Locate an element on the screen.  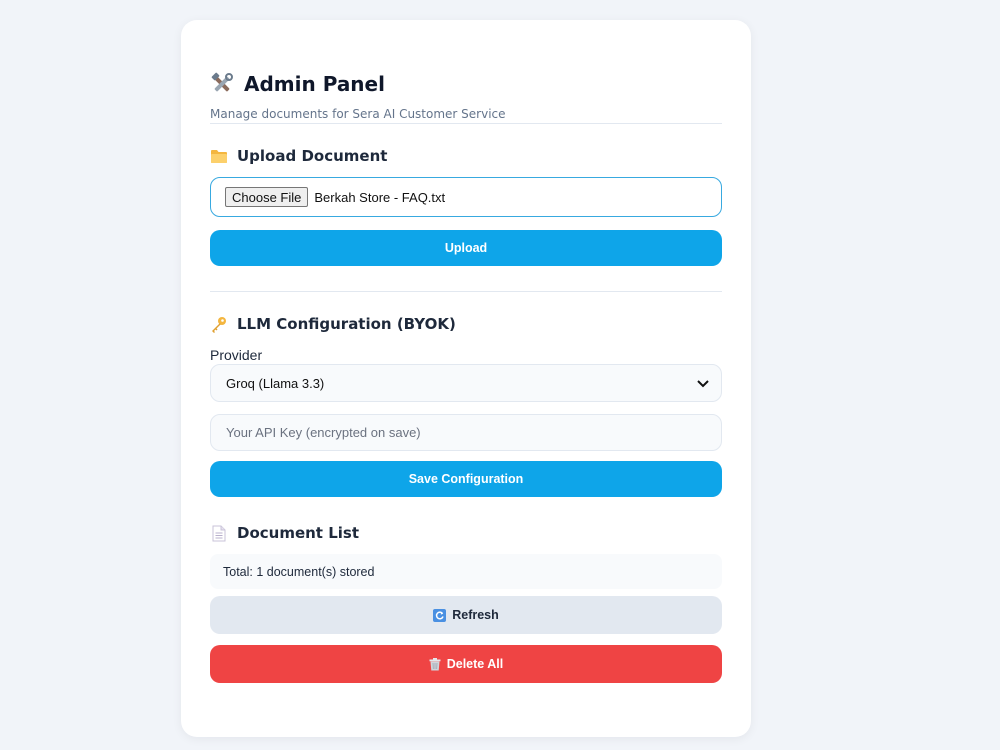
refresh-button: Refresh is located at coordinates (466, 615).